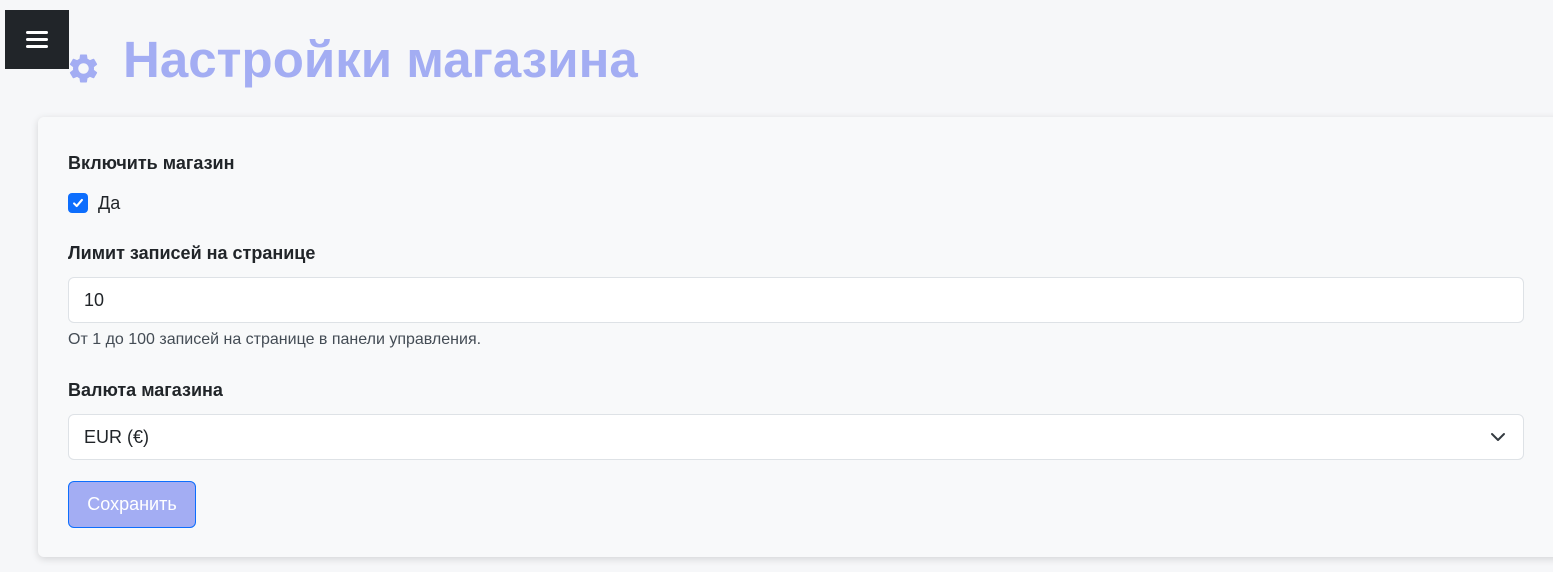  Describe the element at coordinates (94, 203) in the screenshot. I see `enable-shop-checkbox-row: Да` at that location.